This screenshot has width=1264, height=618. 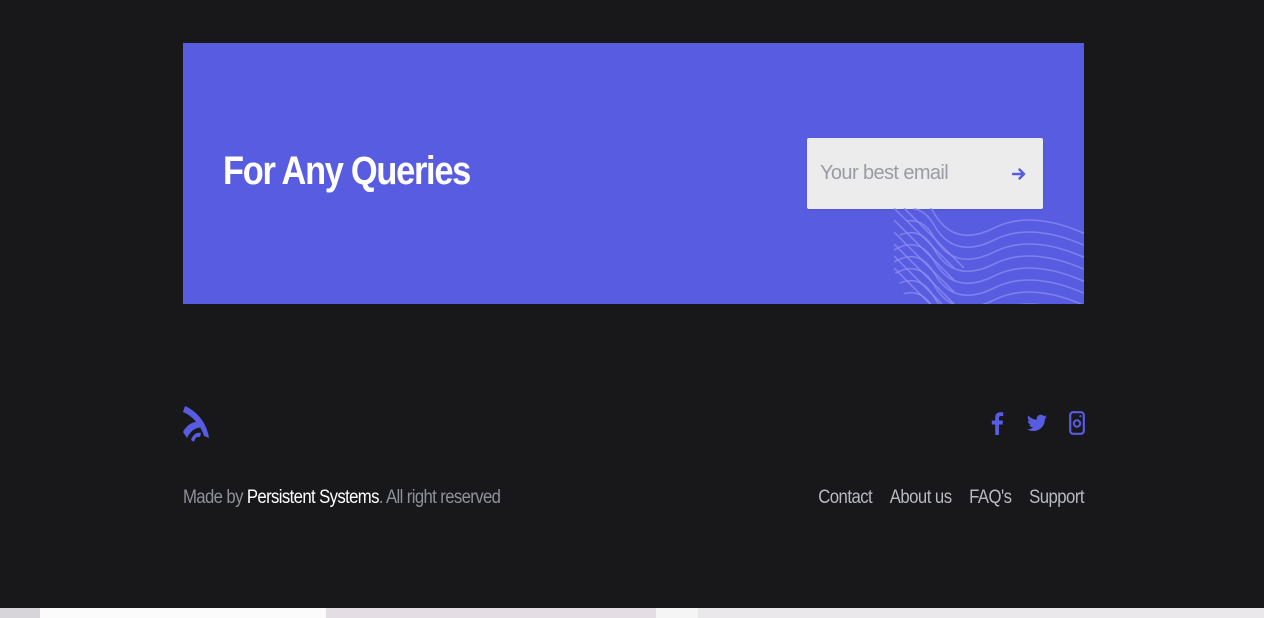 I want to click on wave-pattern-decoration, so click(x=989, y=256).